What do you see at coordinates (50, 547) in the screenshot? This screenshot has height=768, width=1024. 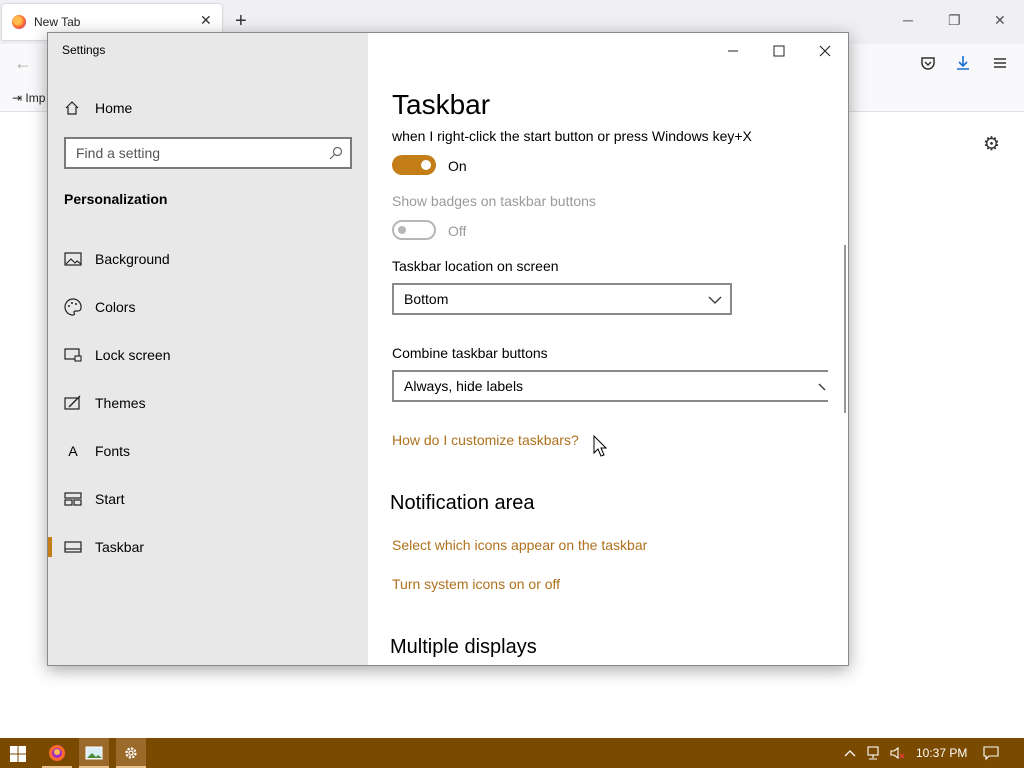 I see `selection-indicator` at bounding box center [50, 547].